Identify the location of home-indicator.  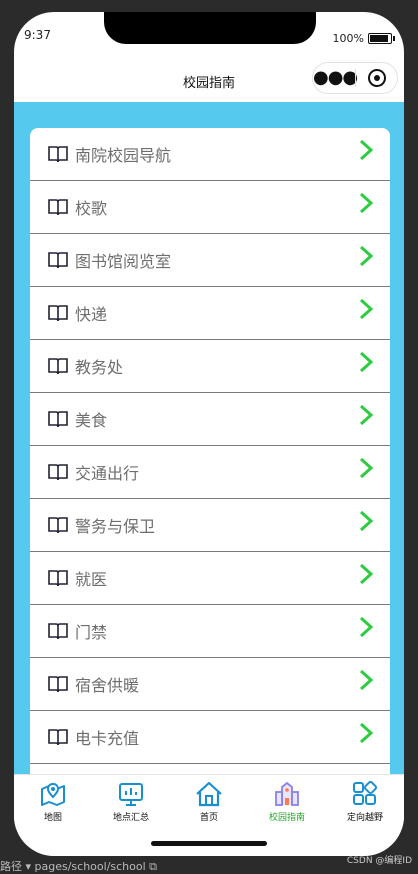
(209, 843).